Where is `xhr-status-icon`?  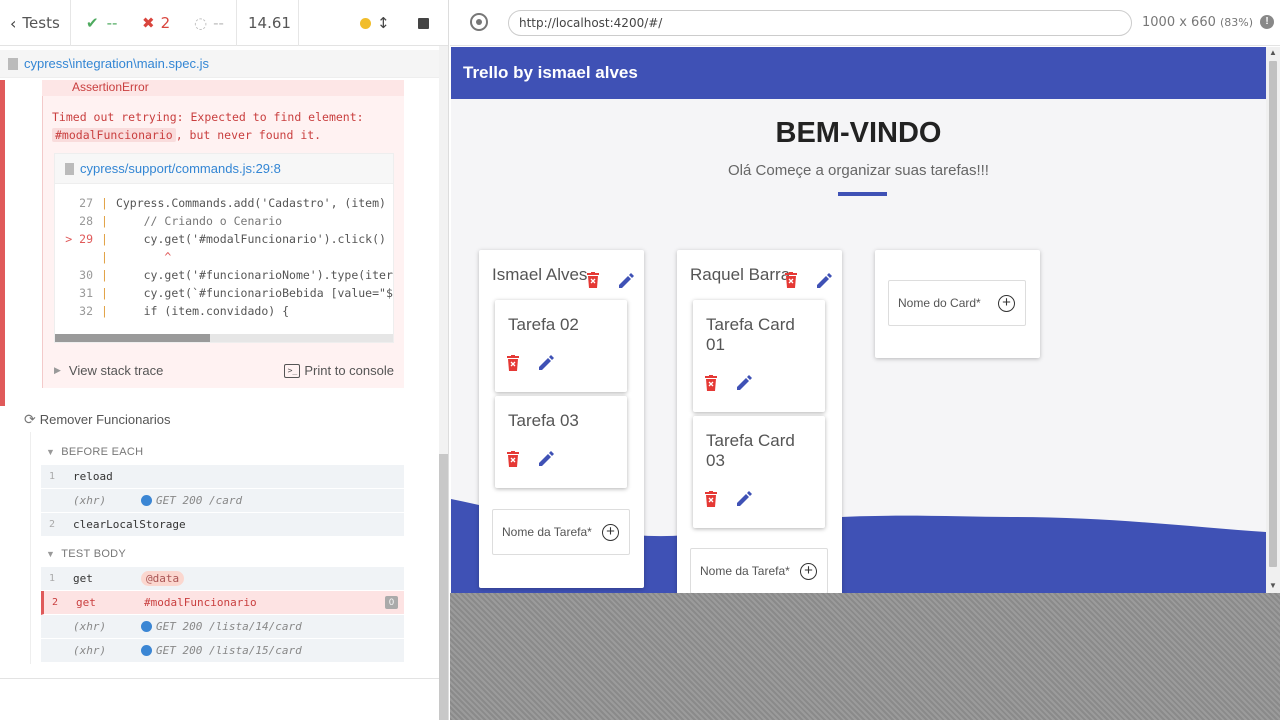
xhr-status-icon is located at coordinates (146, 650).